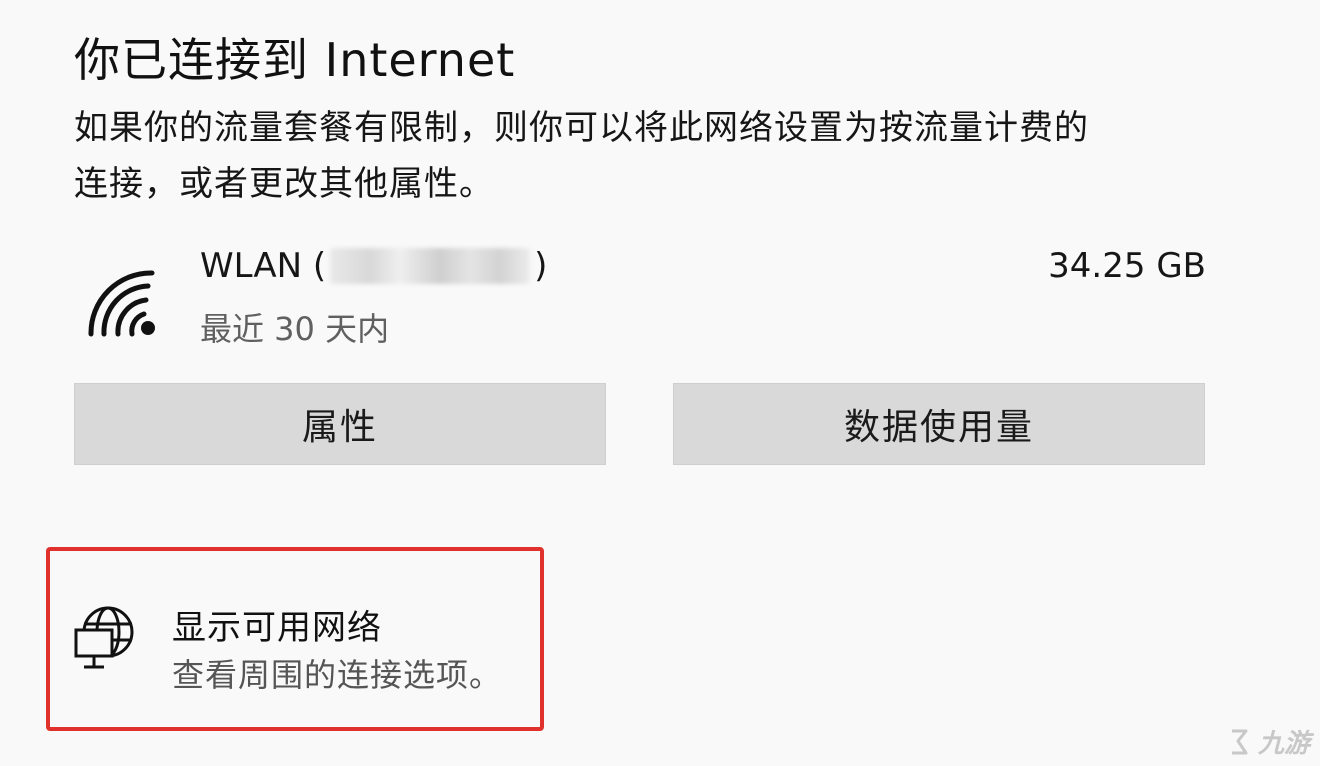 Image resolution: width=1320 pixels, height=766 pixels. Describe the element at coordinates (541, 266) in the screenshot. I see `network-name-suffix: )` at that location.